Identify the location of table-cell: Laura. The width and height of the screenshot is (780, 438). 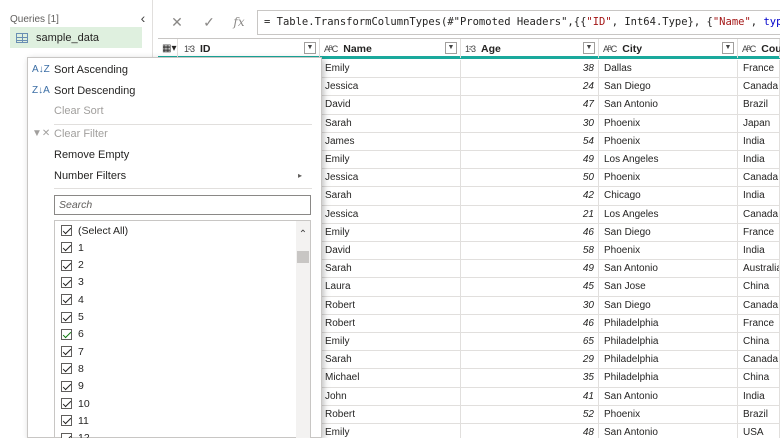
(390, 287).